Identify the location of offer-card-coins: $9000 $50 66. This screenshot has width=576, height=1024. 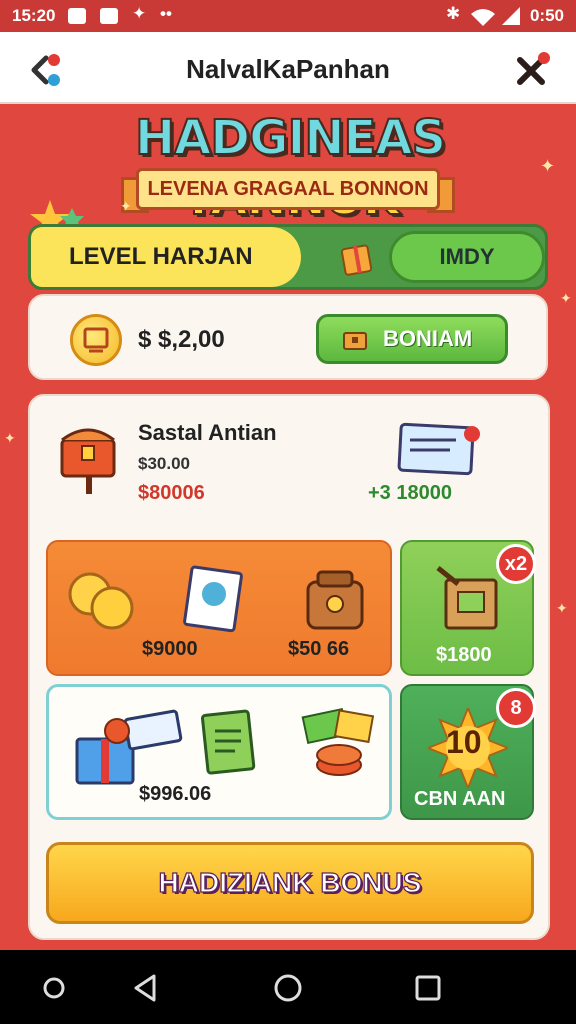
(219, 608).